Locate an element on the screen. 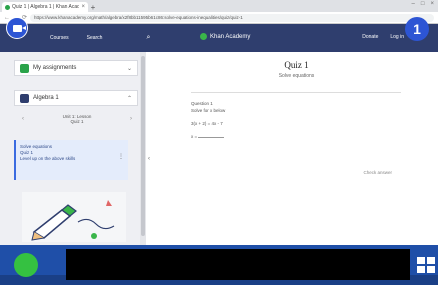 Image resolution: width=438 pixels, height=285 pixels. pencil-illustration-icon is located at coordinates (74, 217).